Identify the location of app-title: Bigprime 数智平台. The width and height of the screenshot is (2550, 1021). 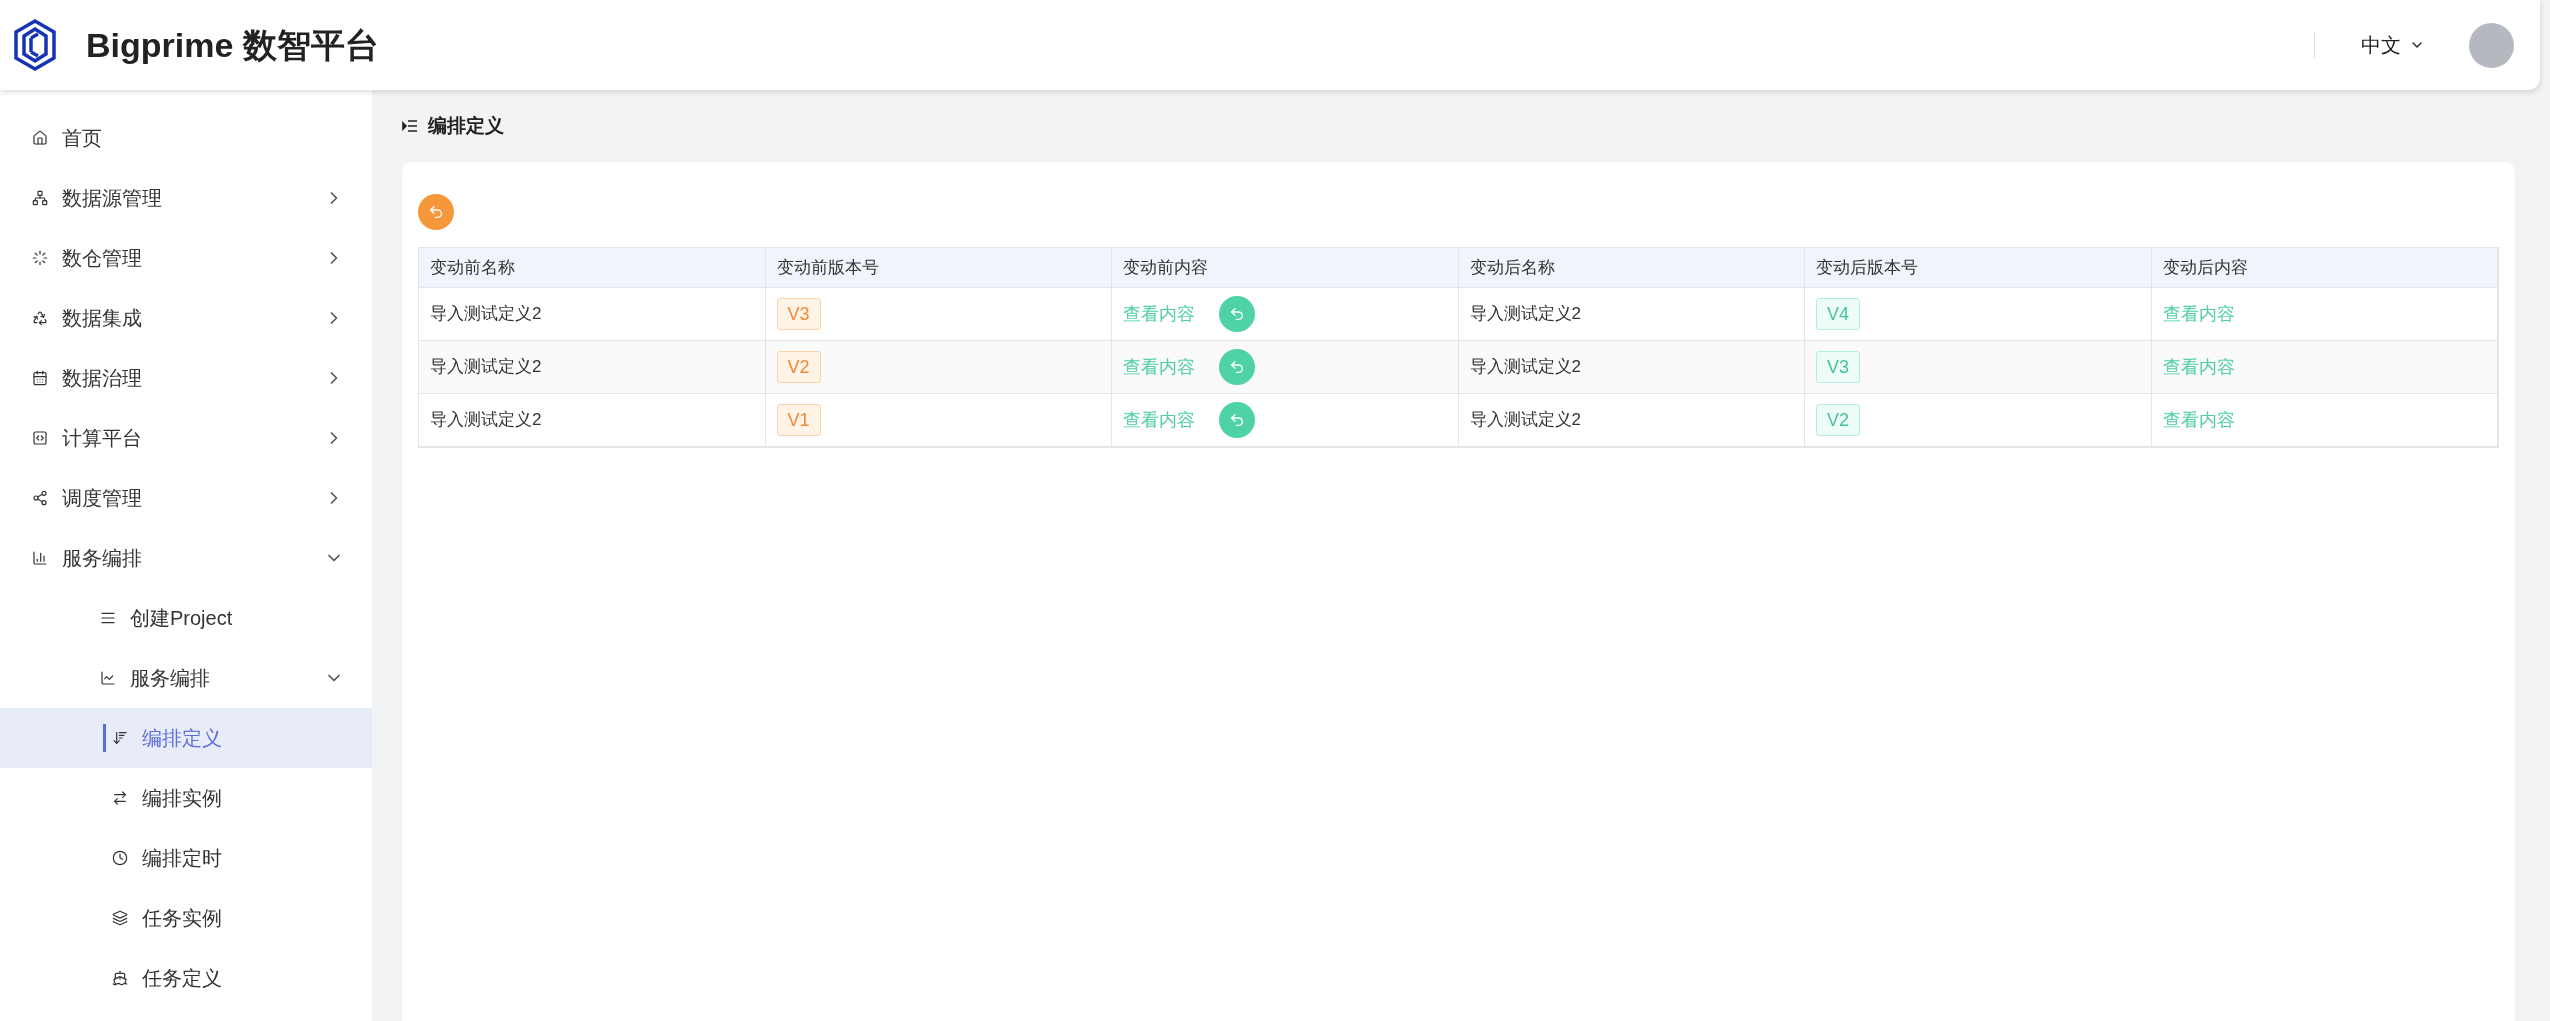
(232, 45).